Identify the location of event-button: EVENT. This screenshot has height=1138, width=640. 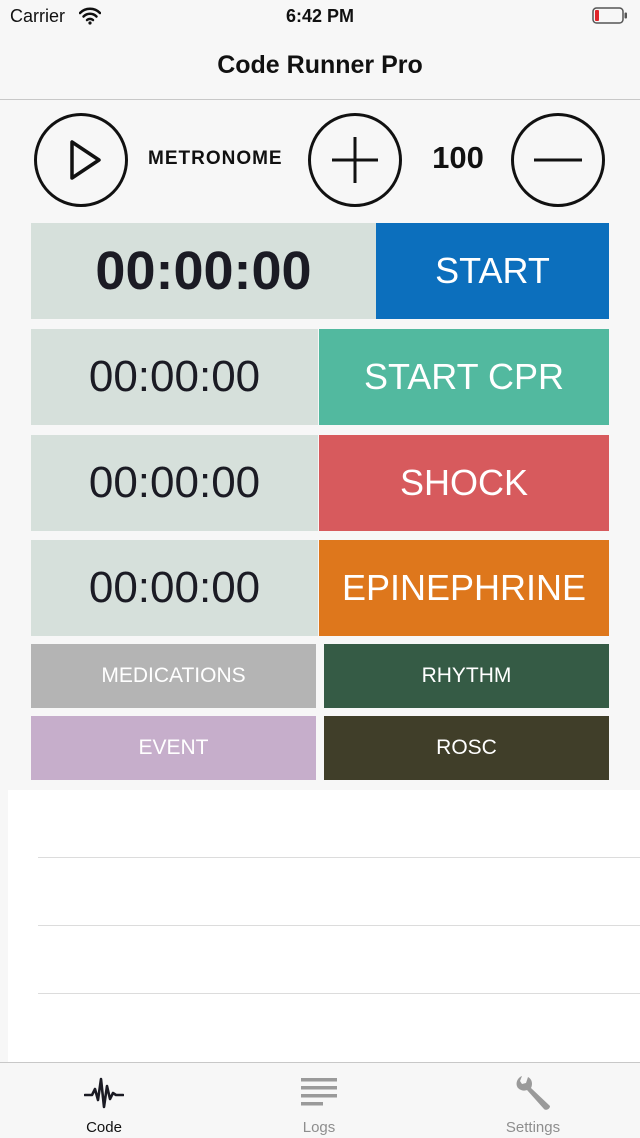
(173, 748).